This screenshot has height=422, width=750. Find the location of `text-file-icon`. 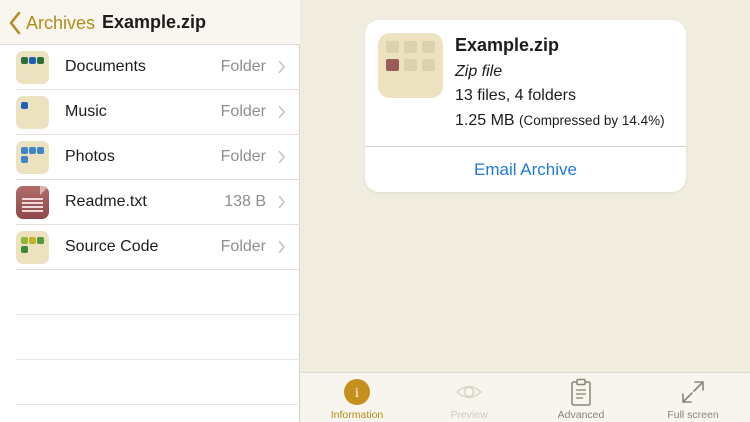

text-file-icon is located at coordinates (32, 202).